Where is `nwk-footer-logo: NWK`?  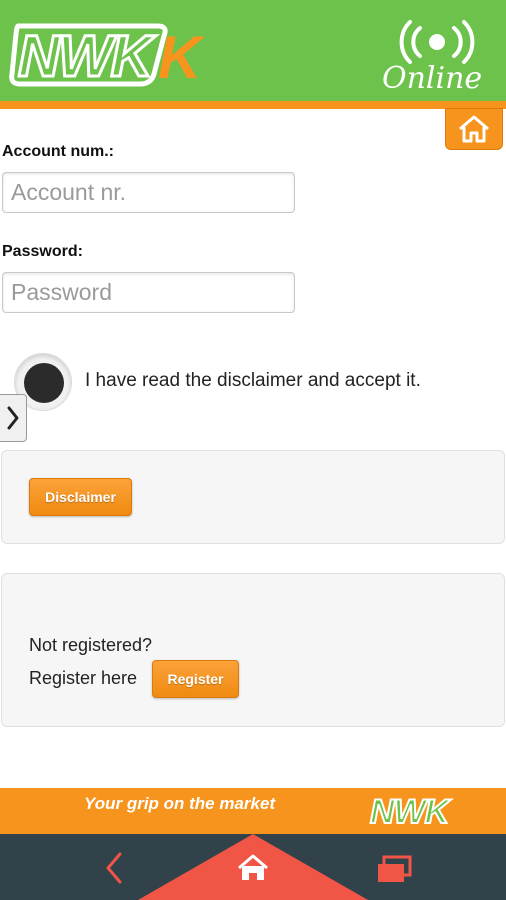
nwk-footer-logo: NWK is located at coordinates (411, 810).